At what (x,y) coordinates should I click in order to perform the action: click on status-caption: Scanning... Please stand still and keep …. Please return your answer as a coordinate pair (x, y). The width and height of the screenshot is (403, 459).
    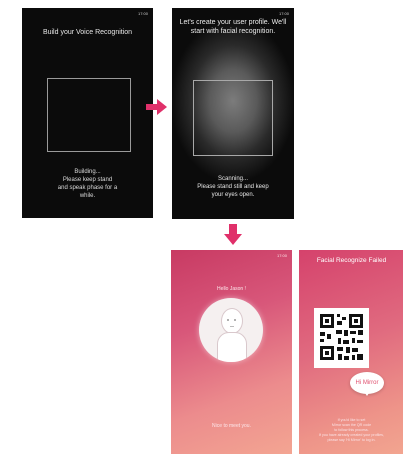
    Looking at the image, I should click on (233, 187).